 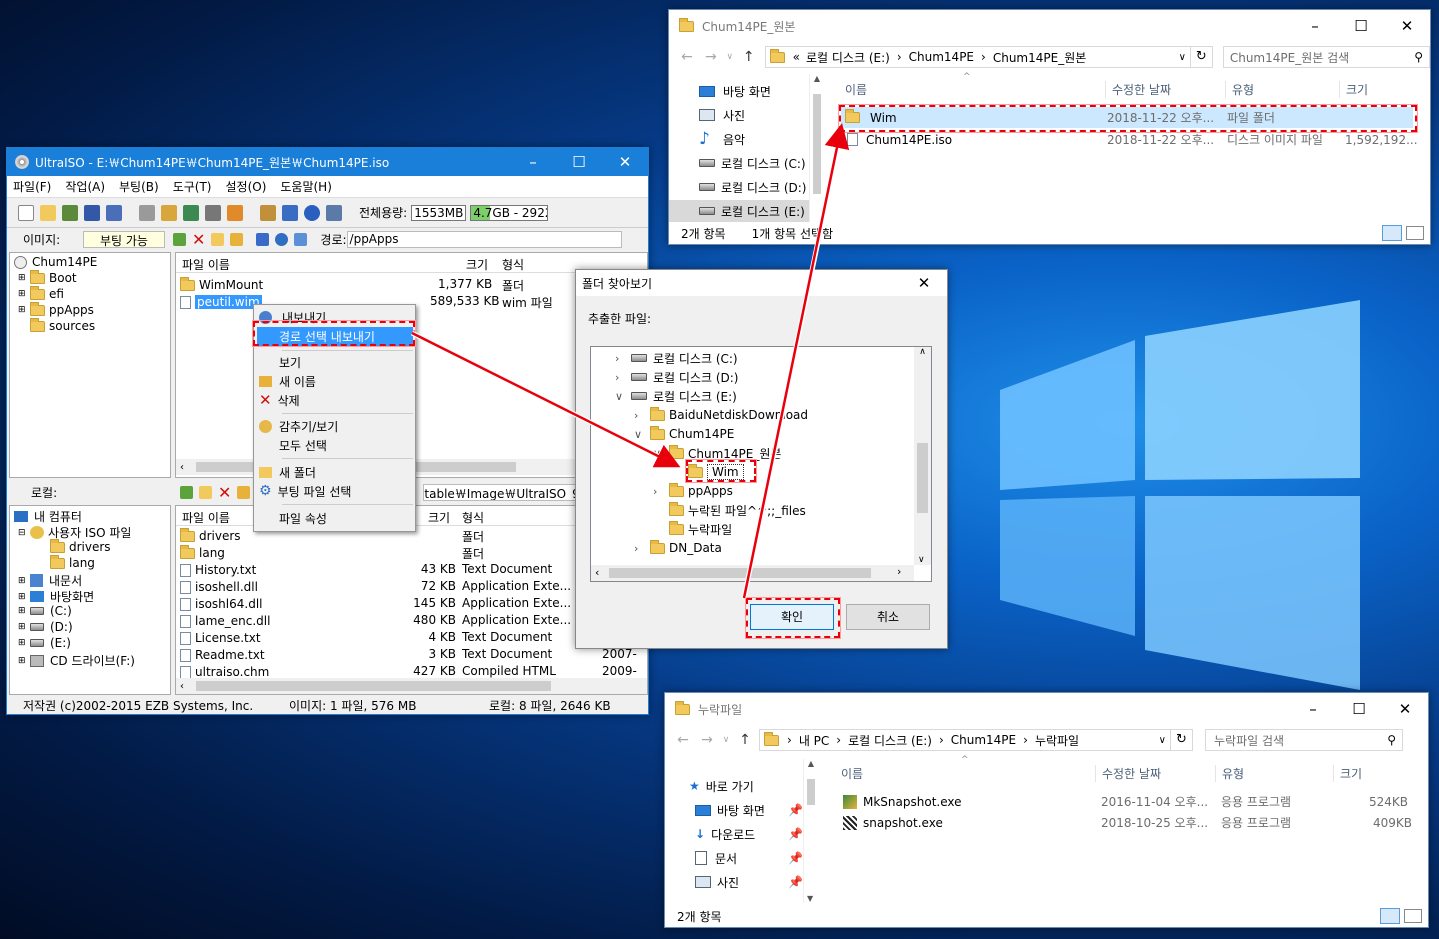 What do you see at coordinates (546, 399) in the screenshot?
I see `arrow-to-browse-dialog` at bounding box center [546, 399].